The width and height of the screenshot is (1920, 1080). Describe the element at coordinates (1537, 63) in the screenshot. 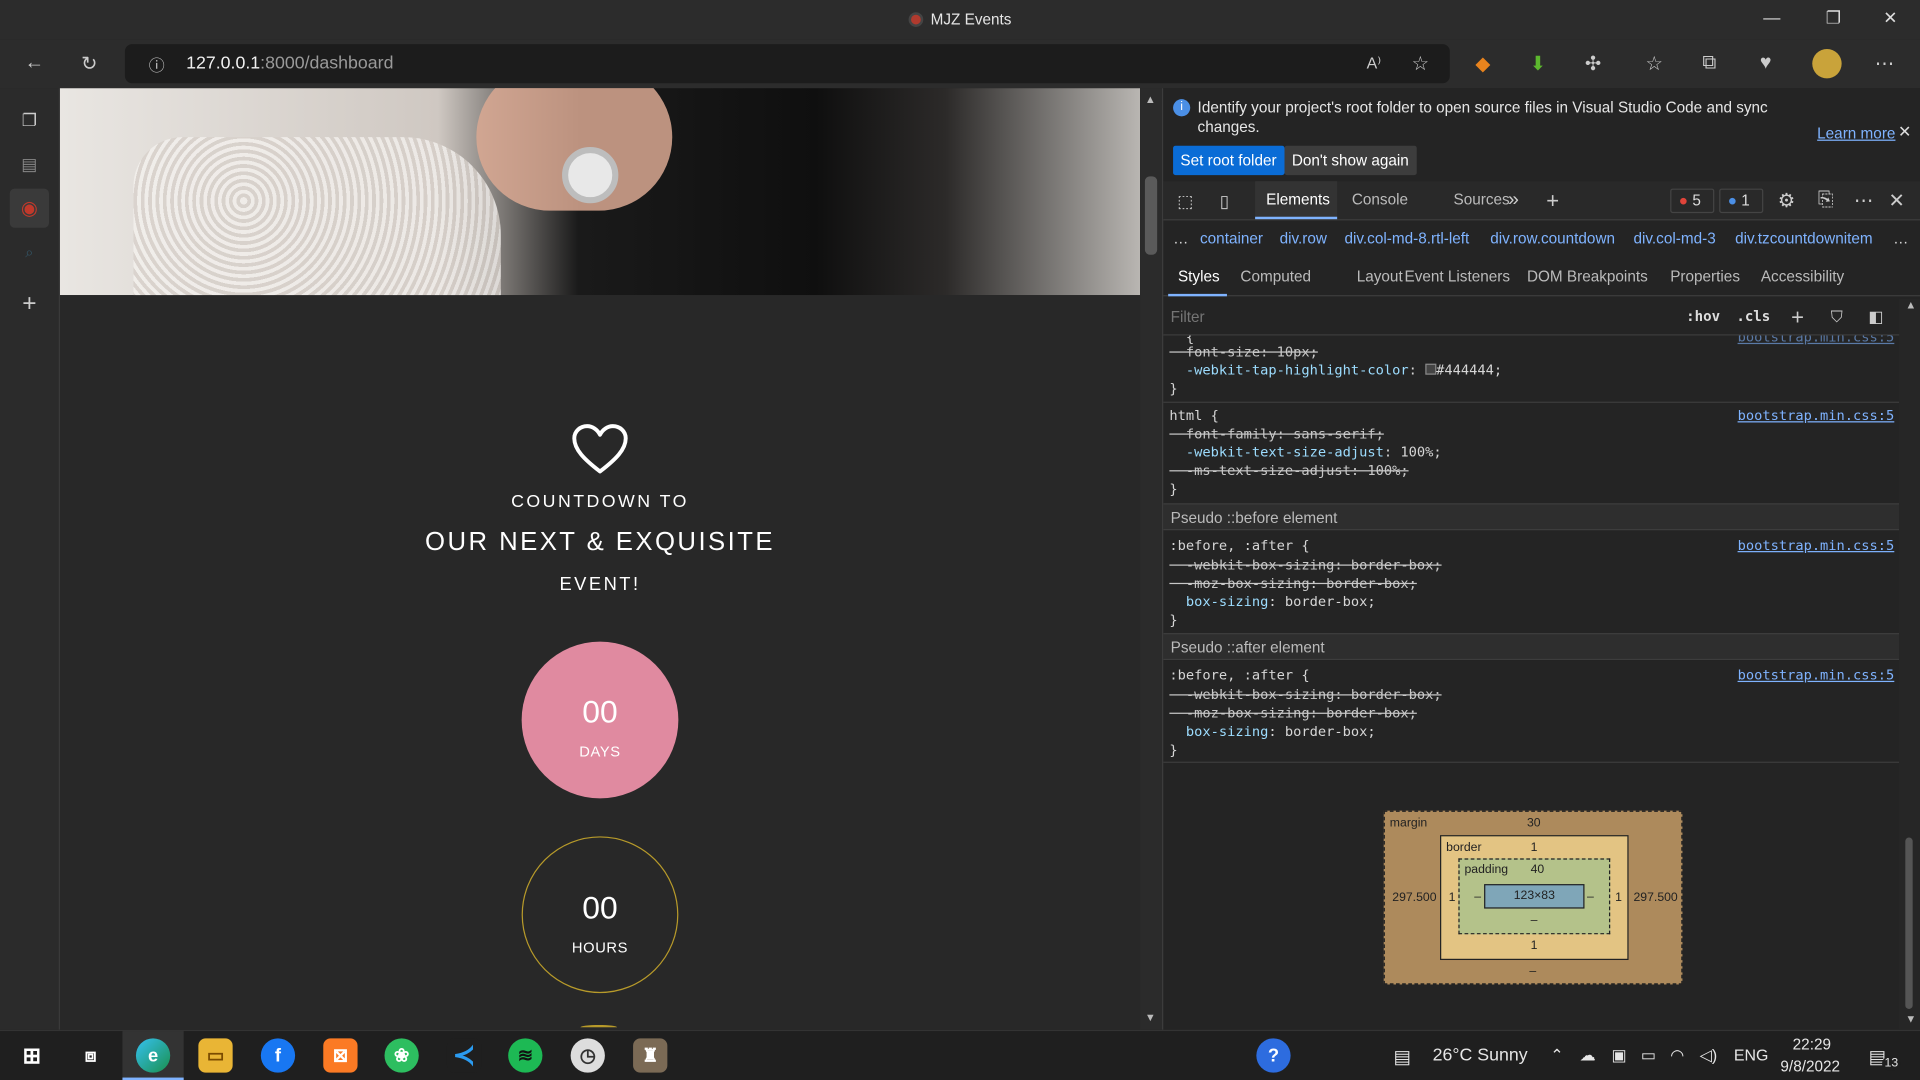

I see `download-extension-icon: ⬇` at that location.